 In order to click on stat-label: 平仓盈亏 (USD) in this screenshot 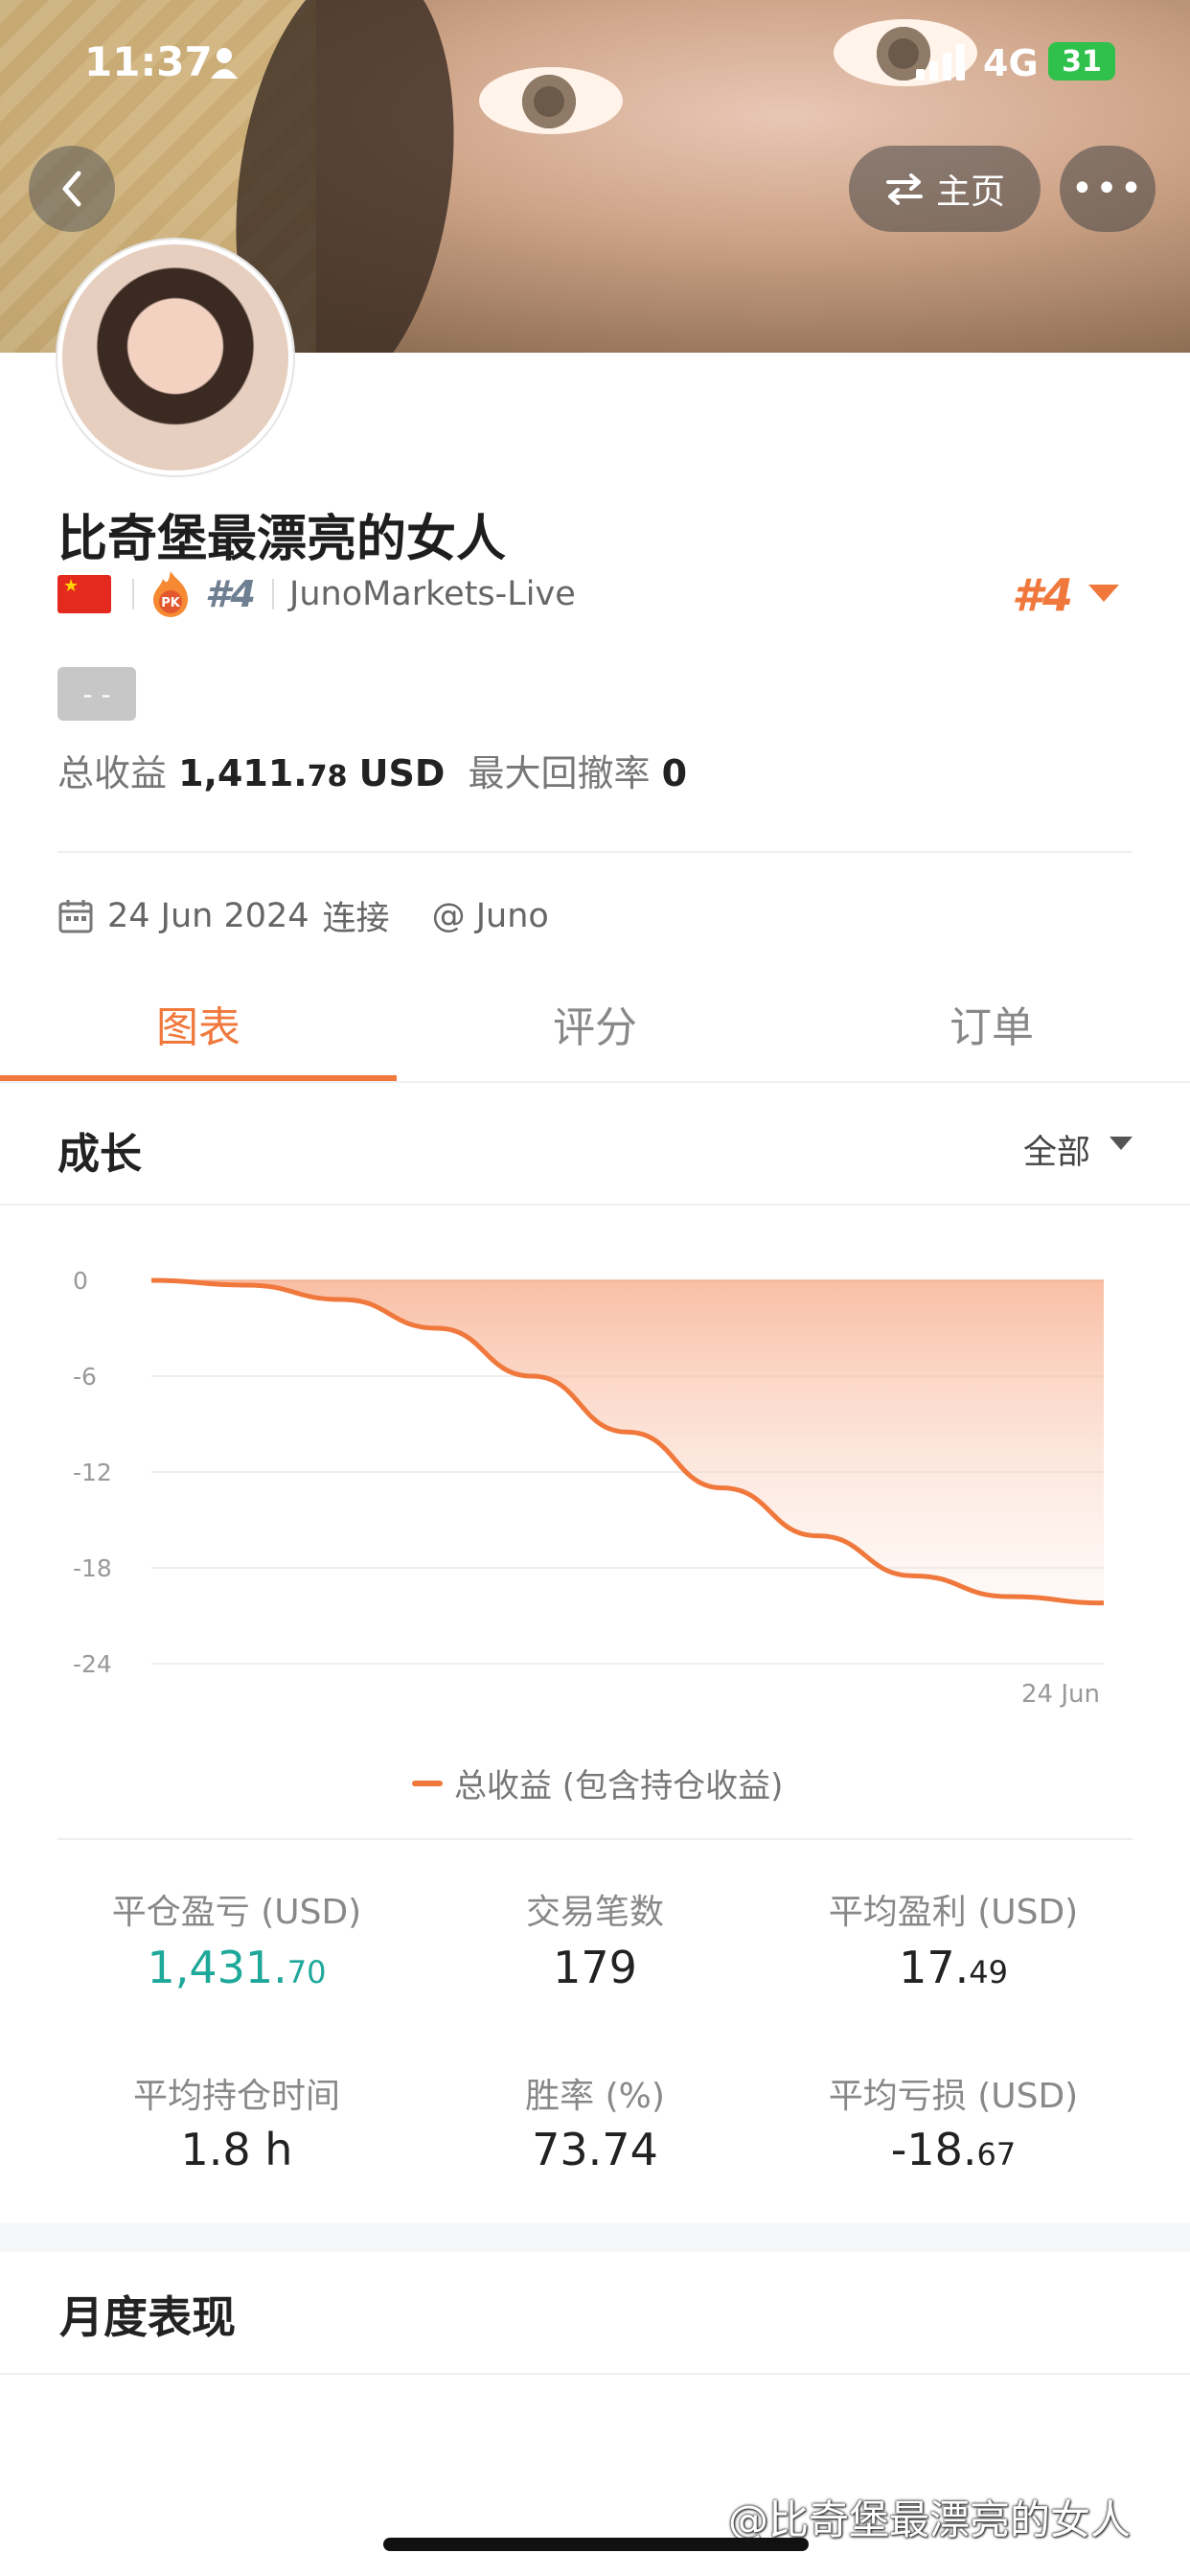, I will do `click(237, 1912)`.